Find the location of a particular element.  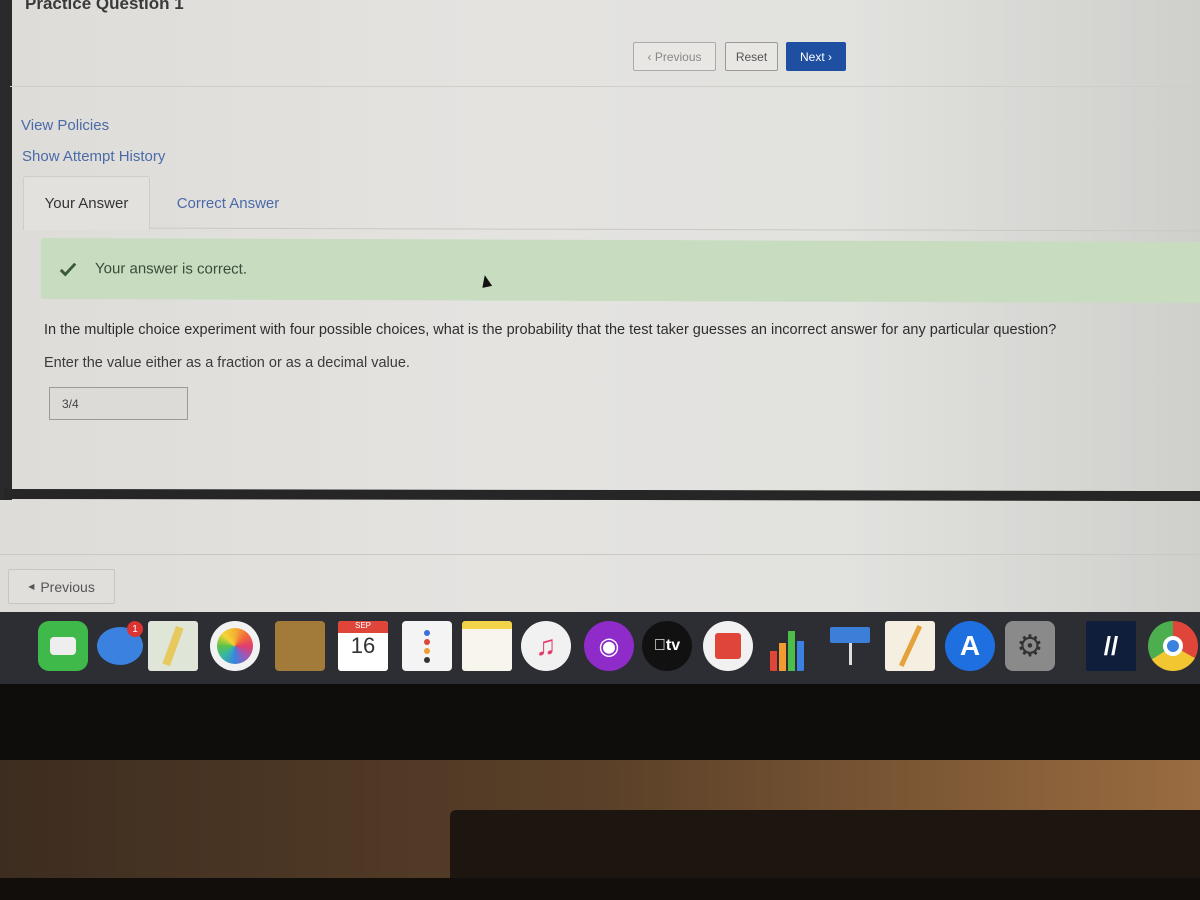

numbers-icon is located at coordinates (787, 646).